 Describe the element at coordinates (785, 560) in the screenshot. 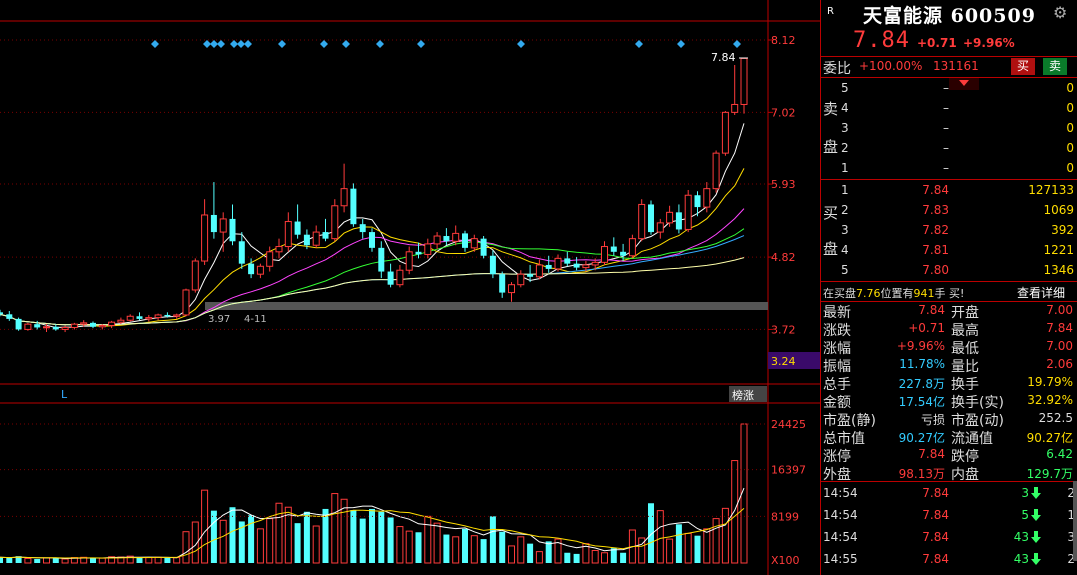

I see `volume-unit-label: X100` at that location.